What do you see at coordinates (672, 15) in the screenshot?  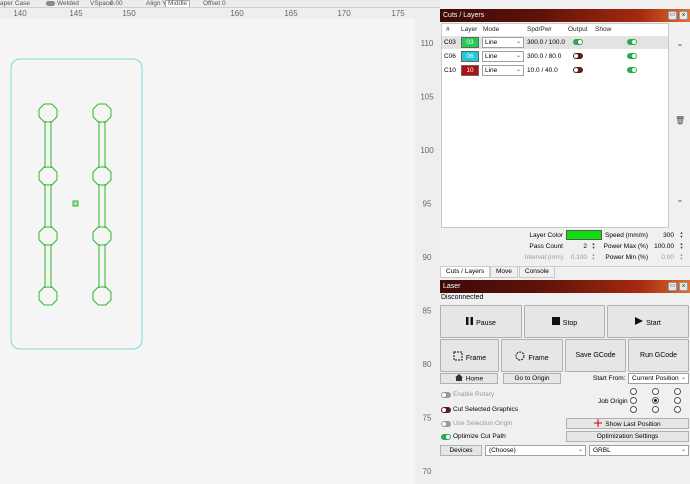 I see `panel-restore-button: ▭` at bounding box center [672, 15].